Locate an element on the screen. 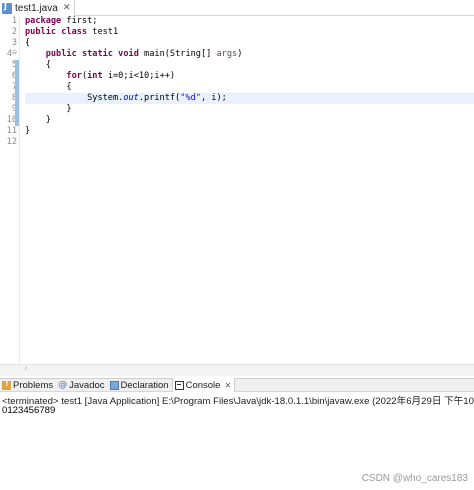  watermark: CSDN @who_cares183 is located at coordinates (414, 478).